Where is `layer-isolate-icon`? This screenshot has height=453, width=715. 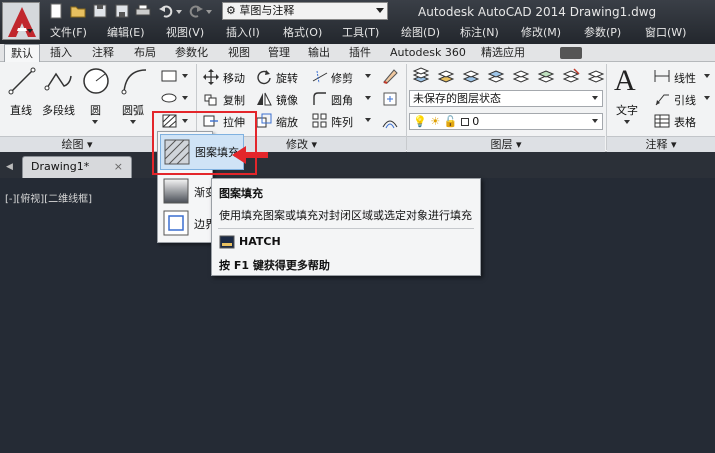 layer-isolate-icon is located at coordinates (496, 77).